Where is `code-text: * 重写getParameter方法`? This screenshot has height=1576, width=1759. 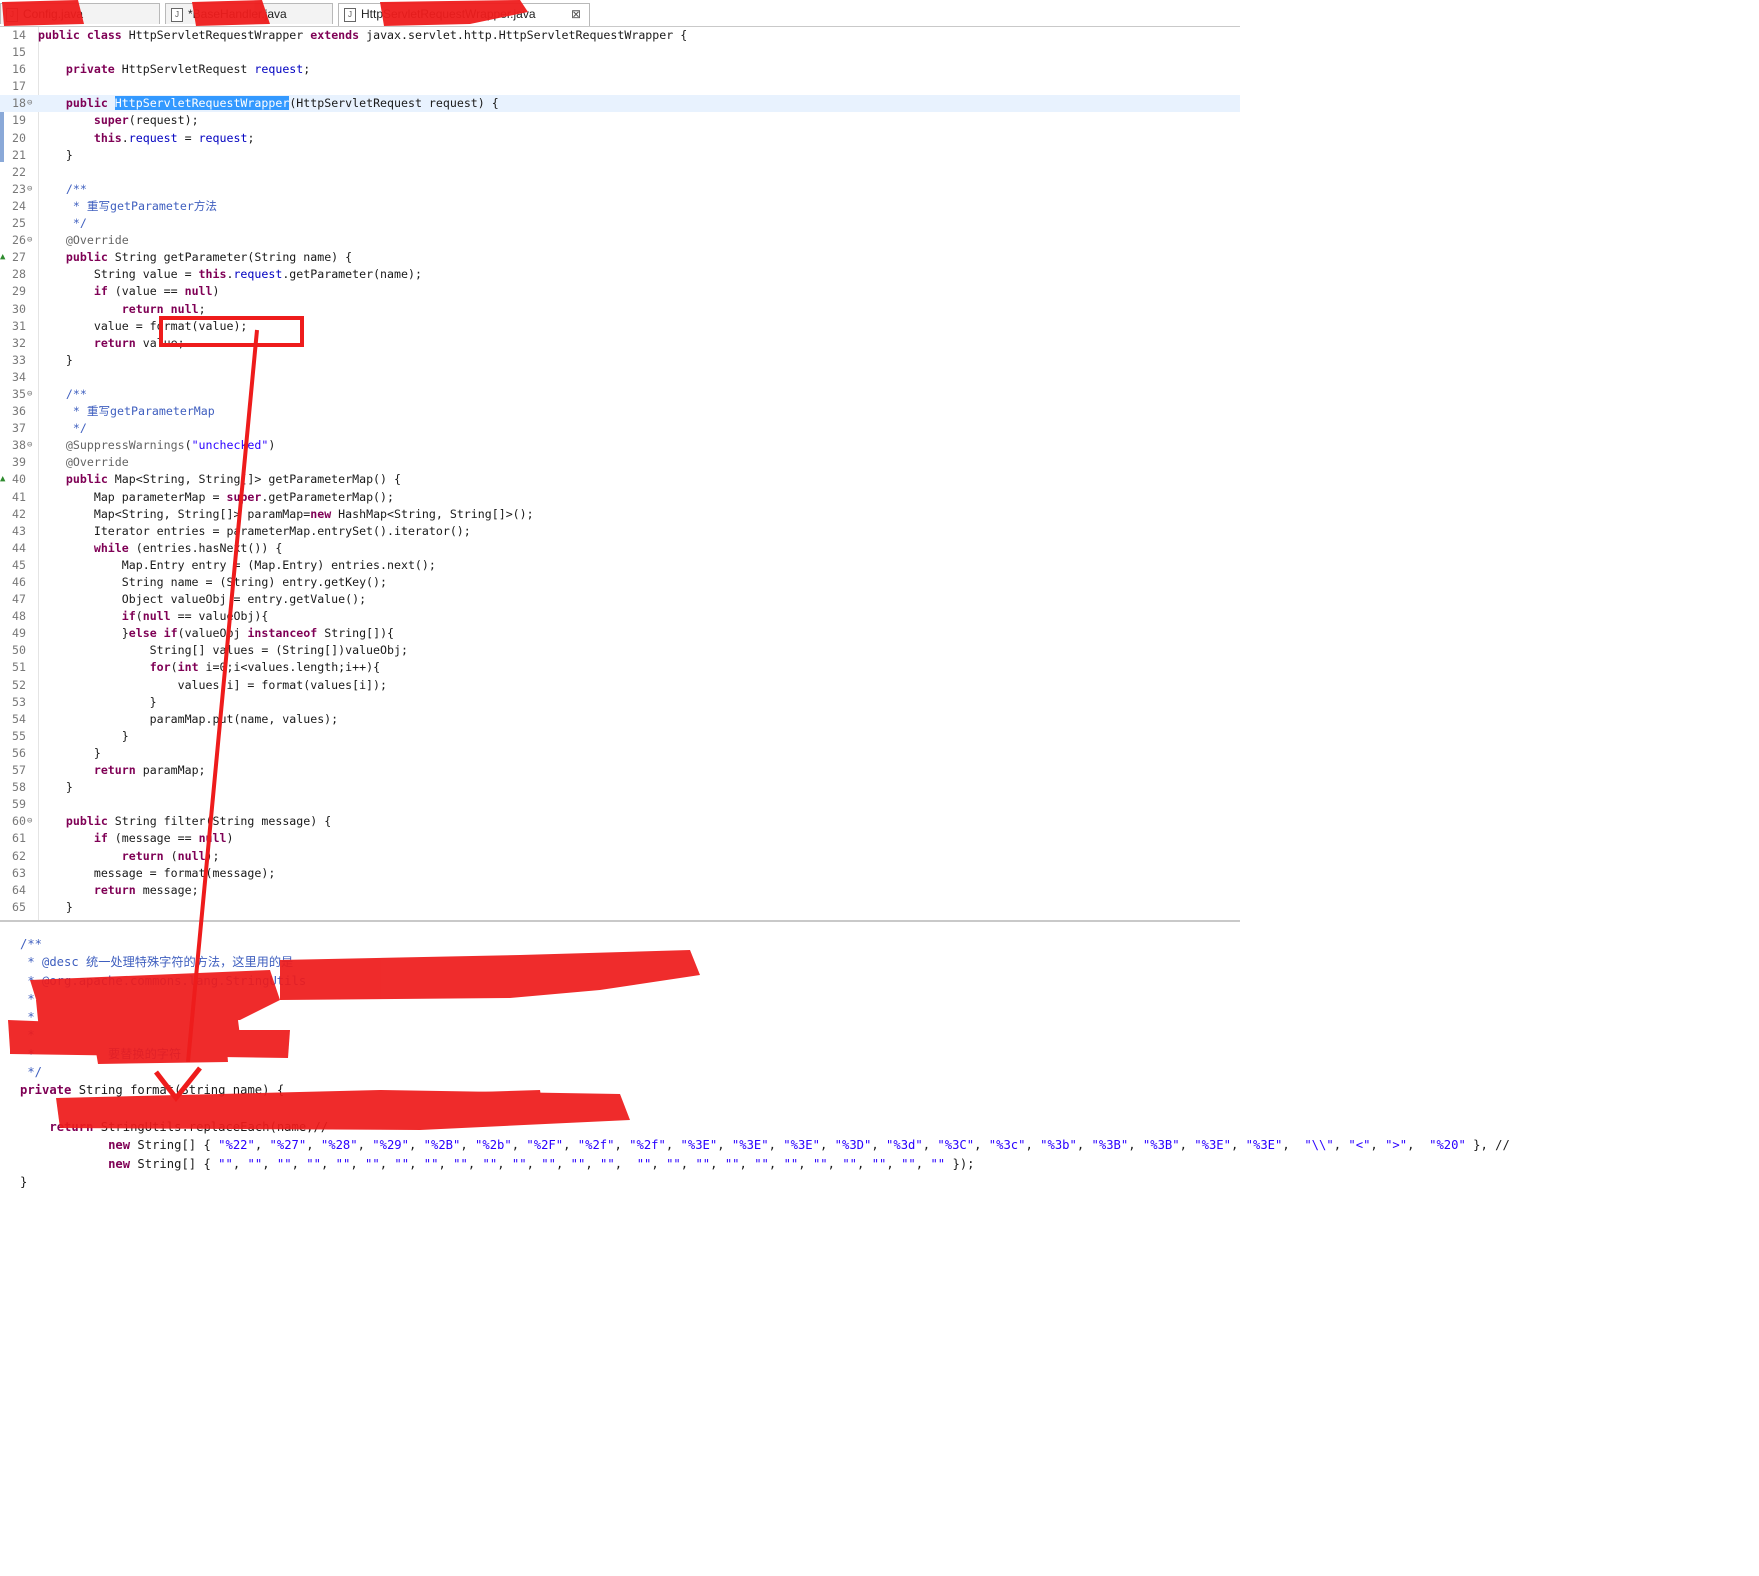 code-text: * 重写getParameter方法 is located at coordinates (127, 205).